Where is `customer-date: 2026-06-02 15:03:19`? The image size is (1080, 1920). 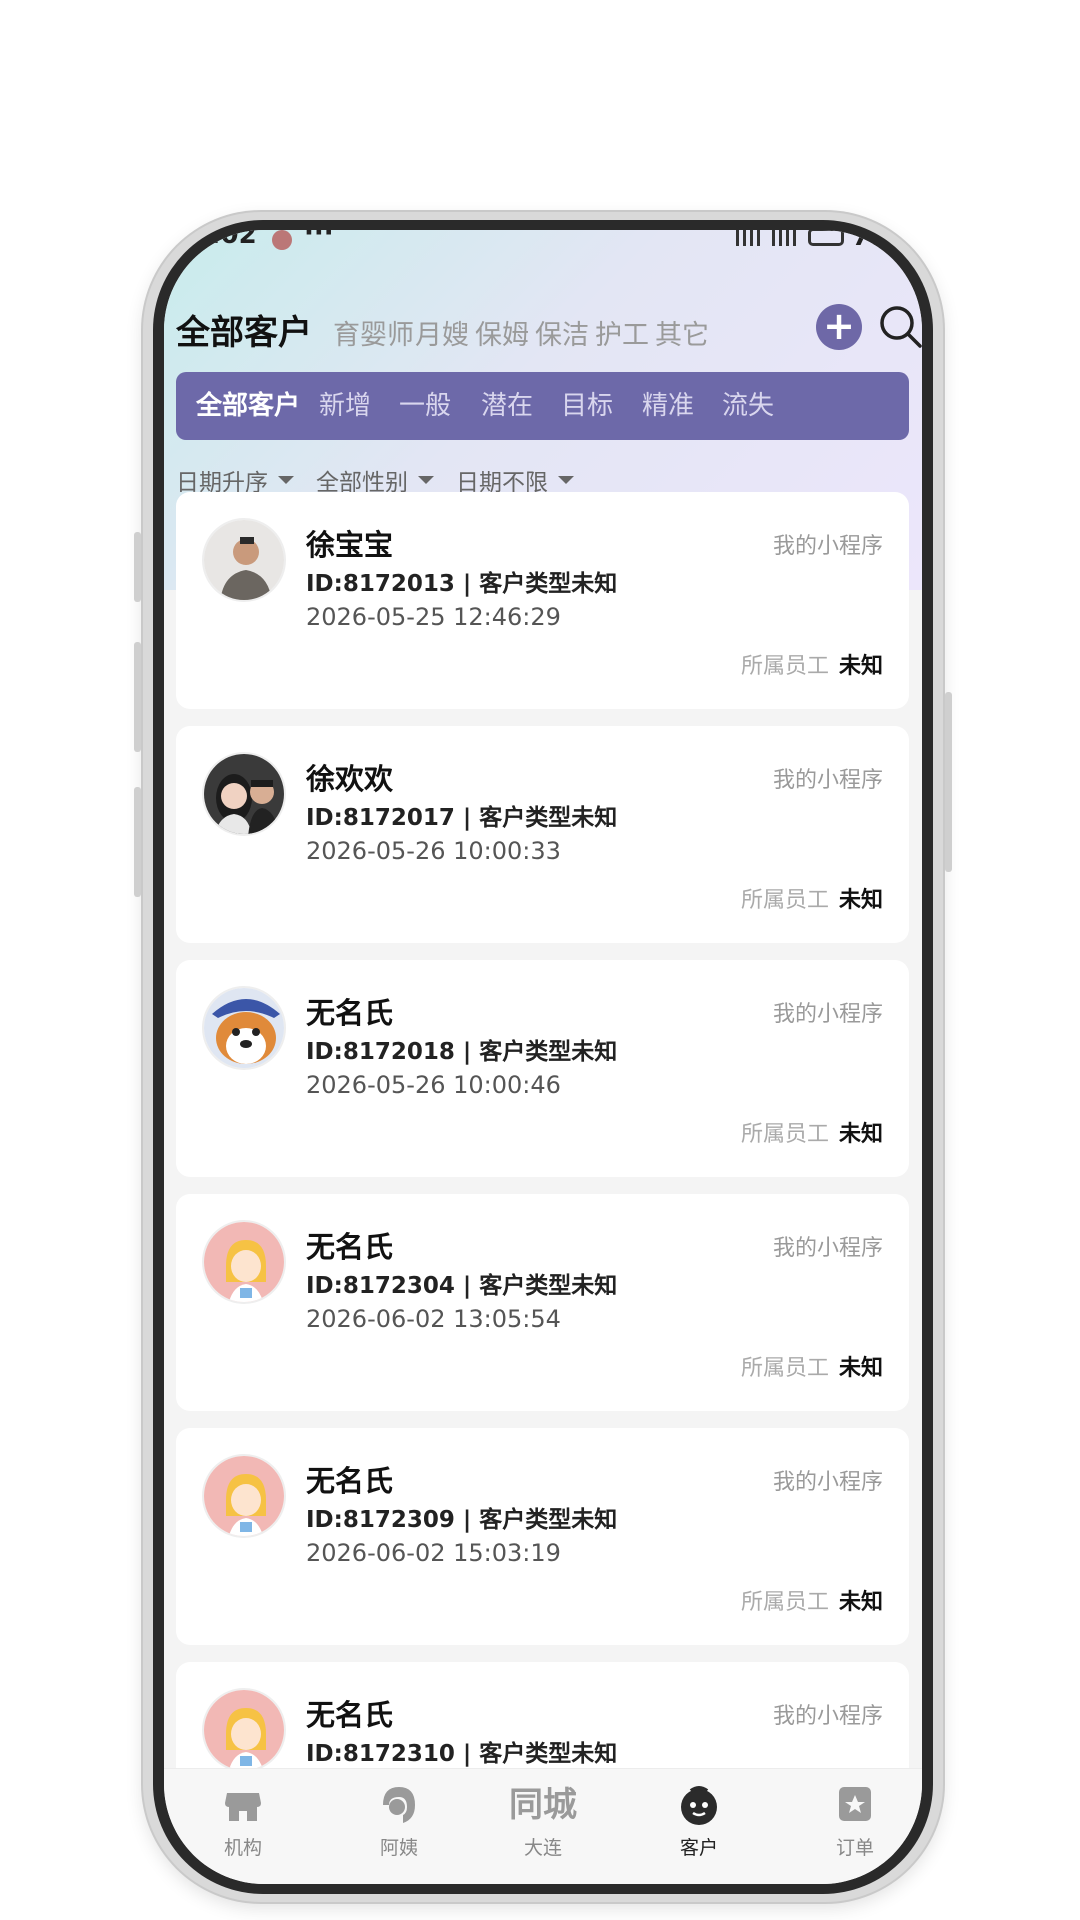
customer-date: 2026-06-02 15:03:19 is located at coordinates (433, 1553).